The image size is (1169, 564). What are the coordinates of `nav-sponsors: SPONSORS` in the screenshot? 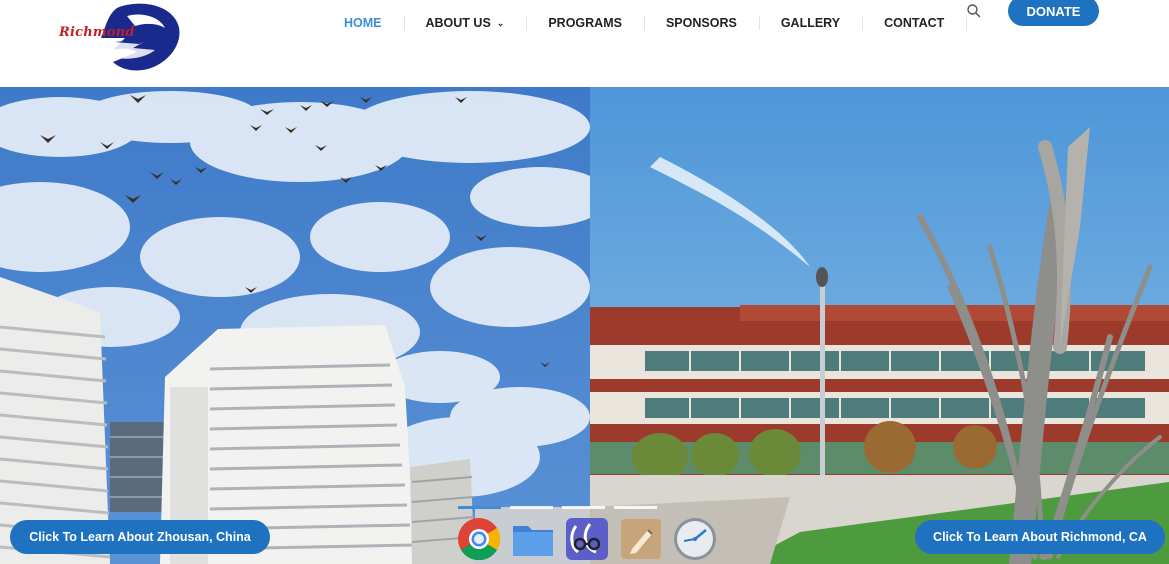 It's located at (701, 23).